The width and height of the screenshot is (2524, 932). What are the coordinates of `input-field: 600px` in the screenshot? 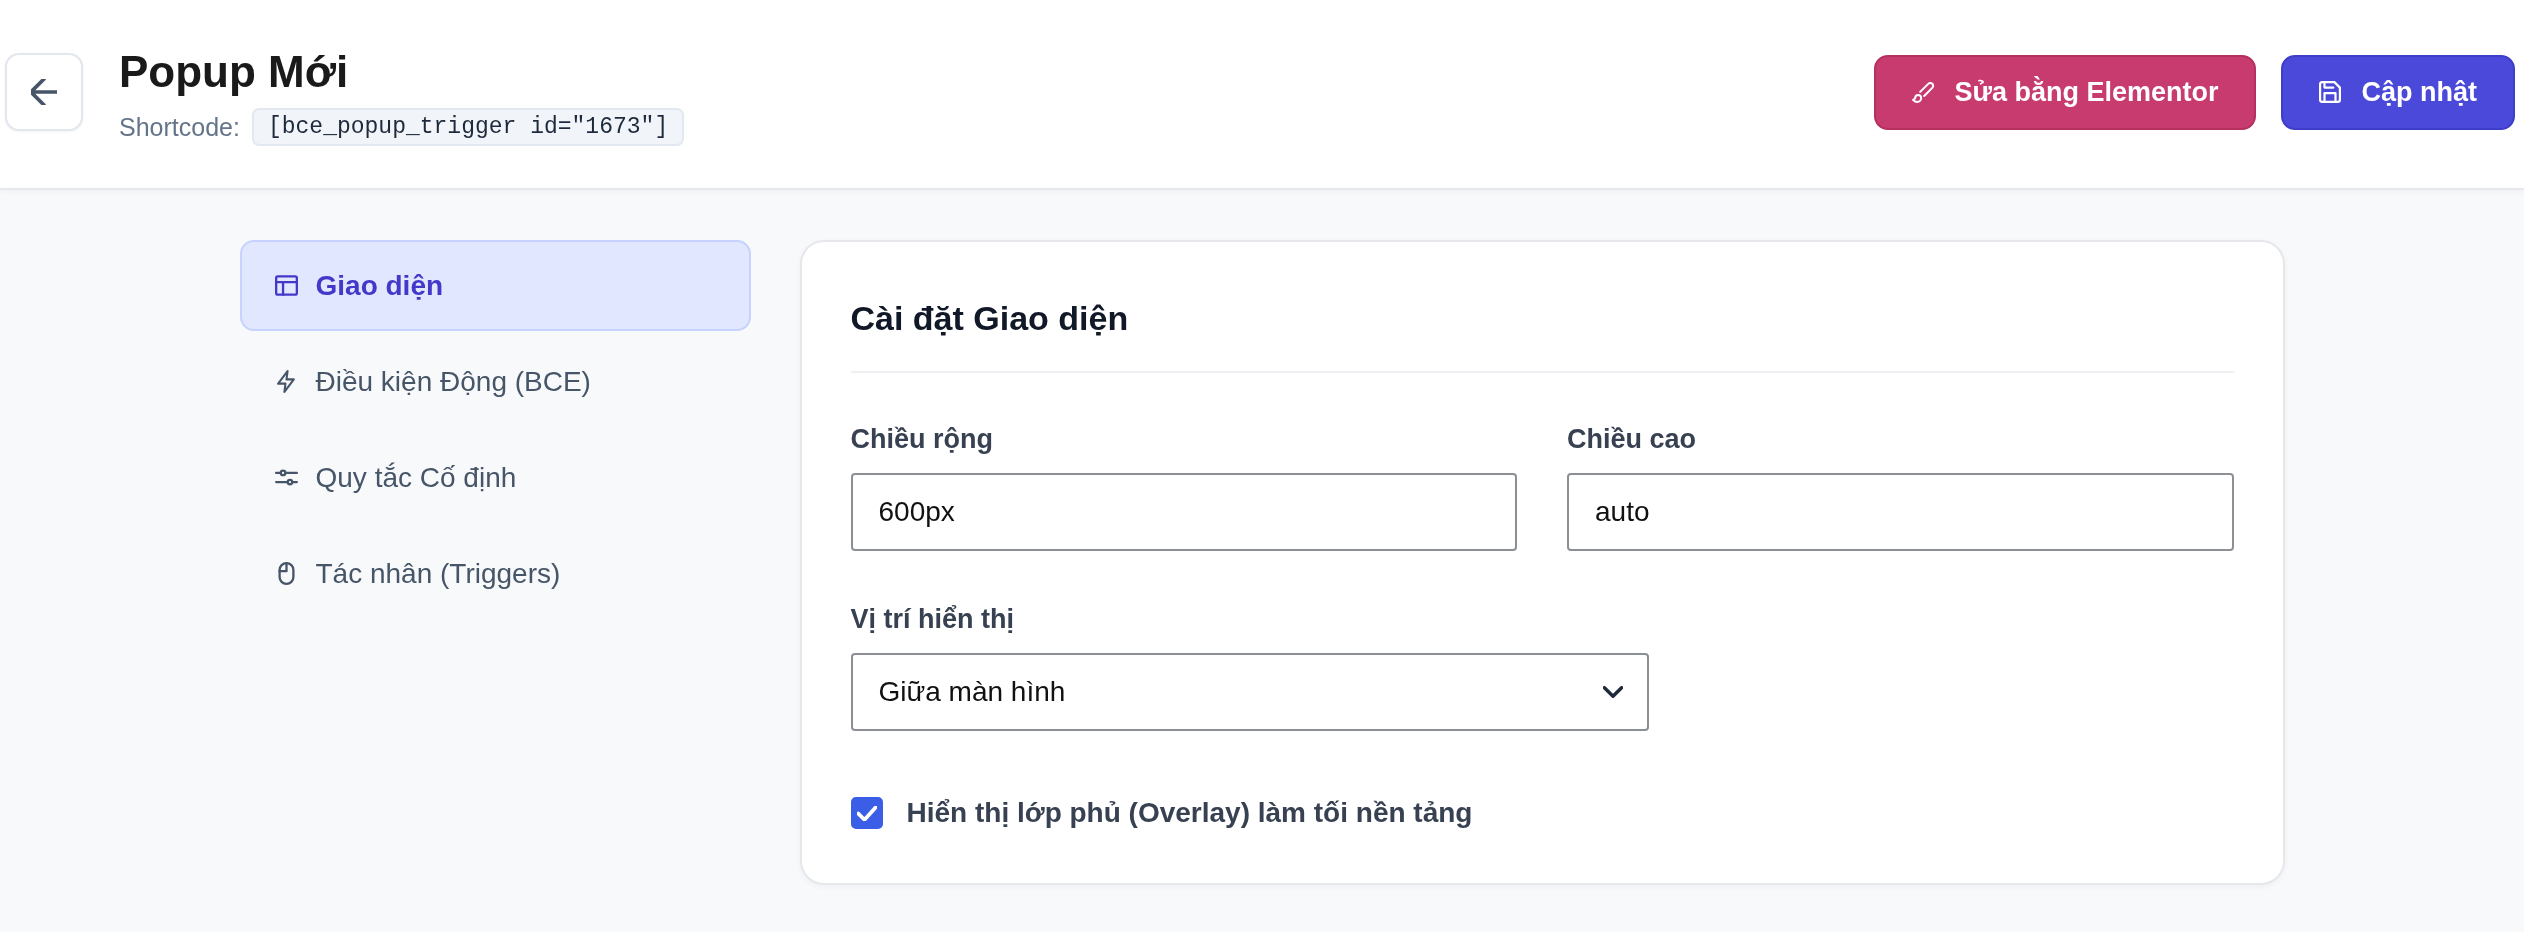 It's located at (1183, 512).